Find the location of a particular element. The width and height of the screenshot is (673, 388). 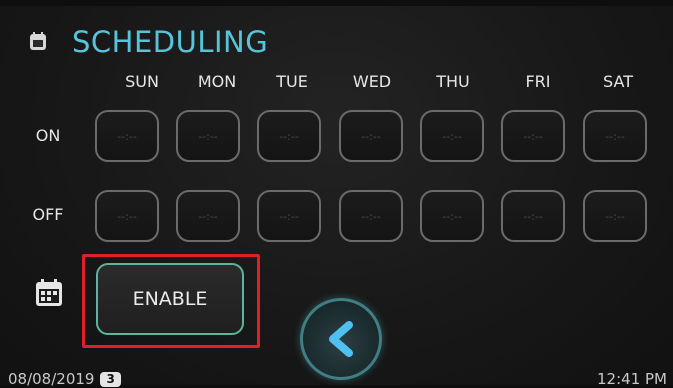

calendar-grid-icon is located at coordinates (49, 292).